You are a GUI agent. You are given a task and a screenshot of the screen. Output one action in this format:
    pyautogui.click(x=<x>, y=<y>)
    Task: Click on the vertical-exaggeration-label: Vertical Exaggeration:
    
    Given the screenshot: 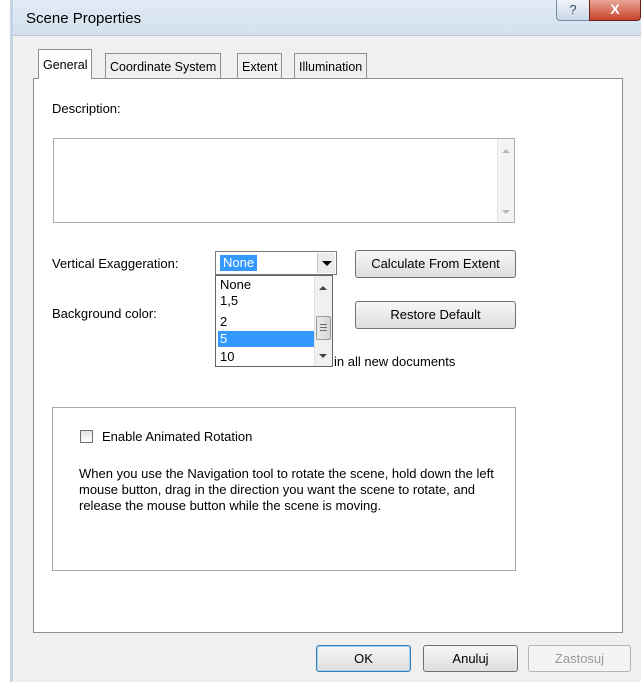 What is the action you would take?
    pyautogui.click(x=115, y=263)
    